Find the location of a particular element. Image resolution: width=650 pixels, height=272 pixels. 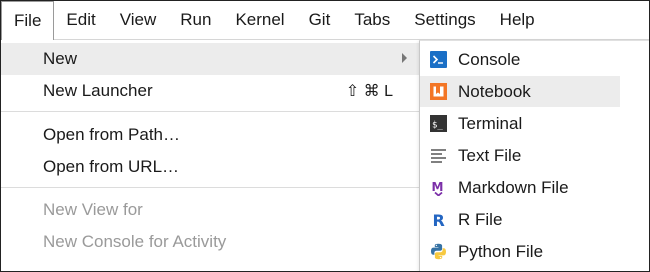

submenu-item-markdown-file-label: Markdown File is located at coordinates (513, 187).